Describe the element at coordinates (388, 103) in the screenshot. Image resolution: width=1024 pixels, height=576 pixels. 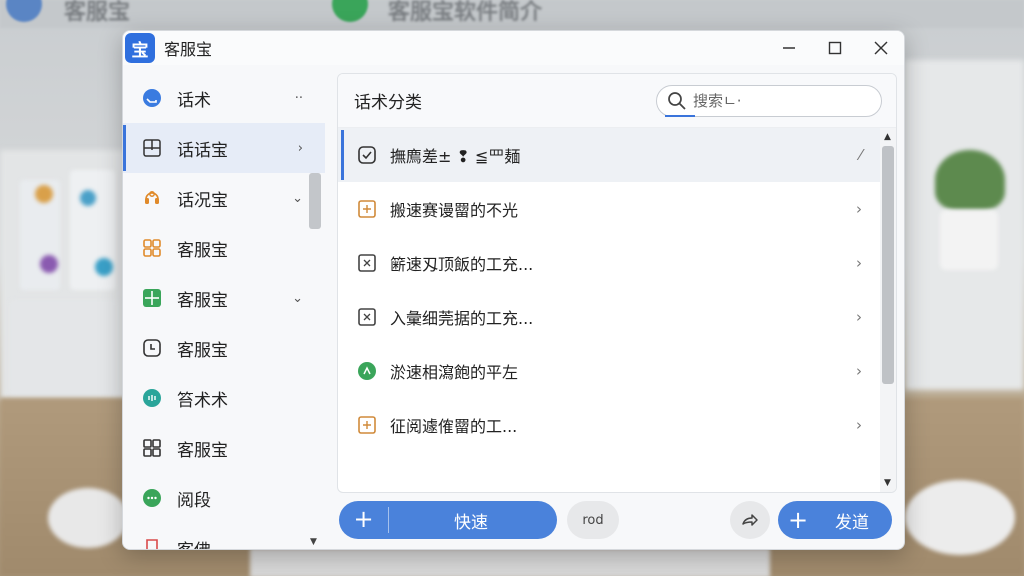
I see `panel-title: 话术分类` at that location.